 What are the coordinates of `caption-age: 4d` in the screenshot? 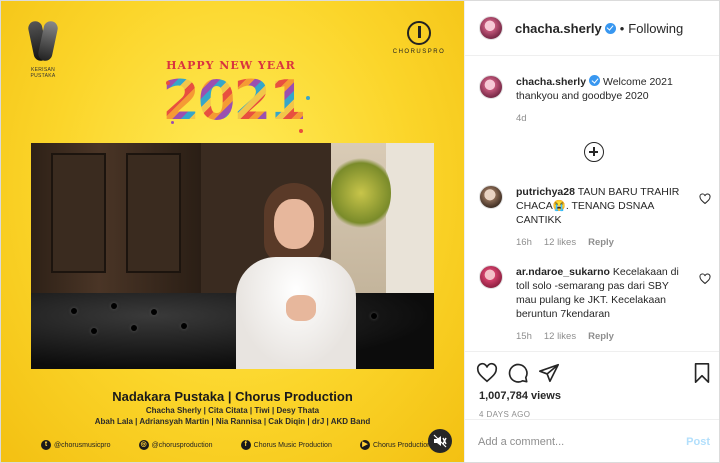 It's located at (521, 118).